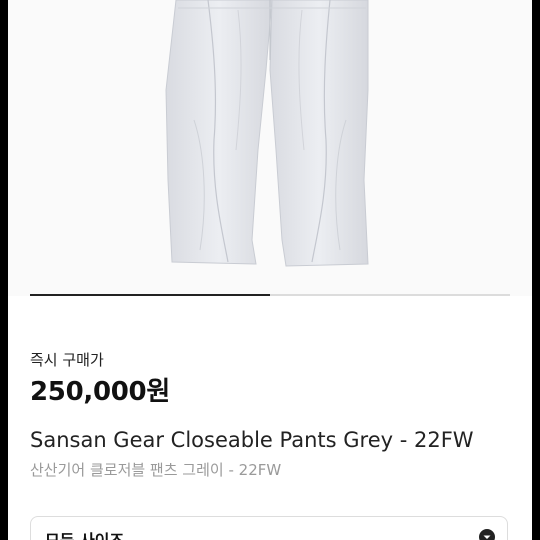 The width and height of the screenshot is (540, 540). What do you see at coordinates (100, 392) in the screenshot?
I see `price: 250,000원` at bounding box center [100, 392].